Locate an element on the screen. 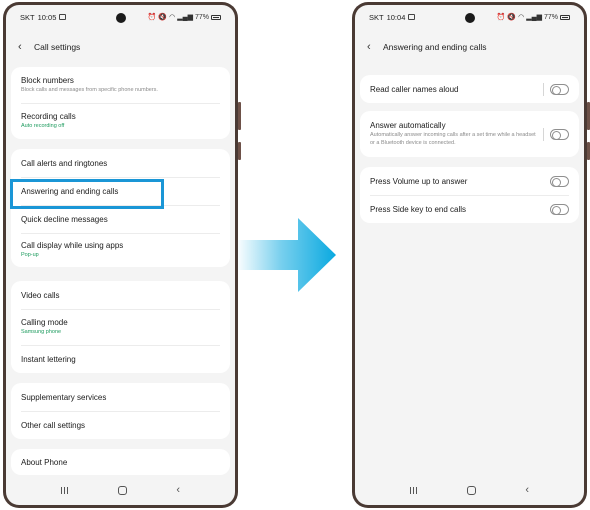  transition-arrow-icon is located at coordinates (287, 255).